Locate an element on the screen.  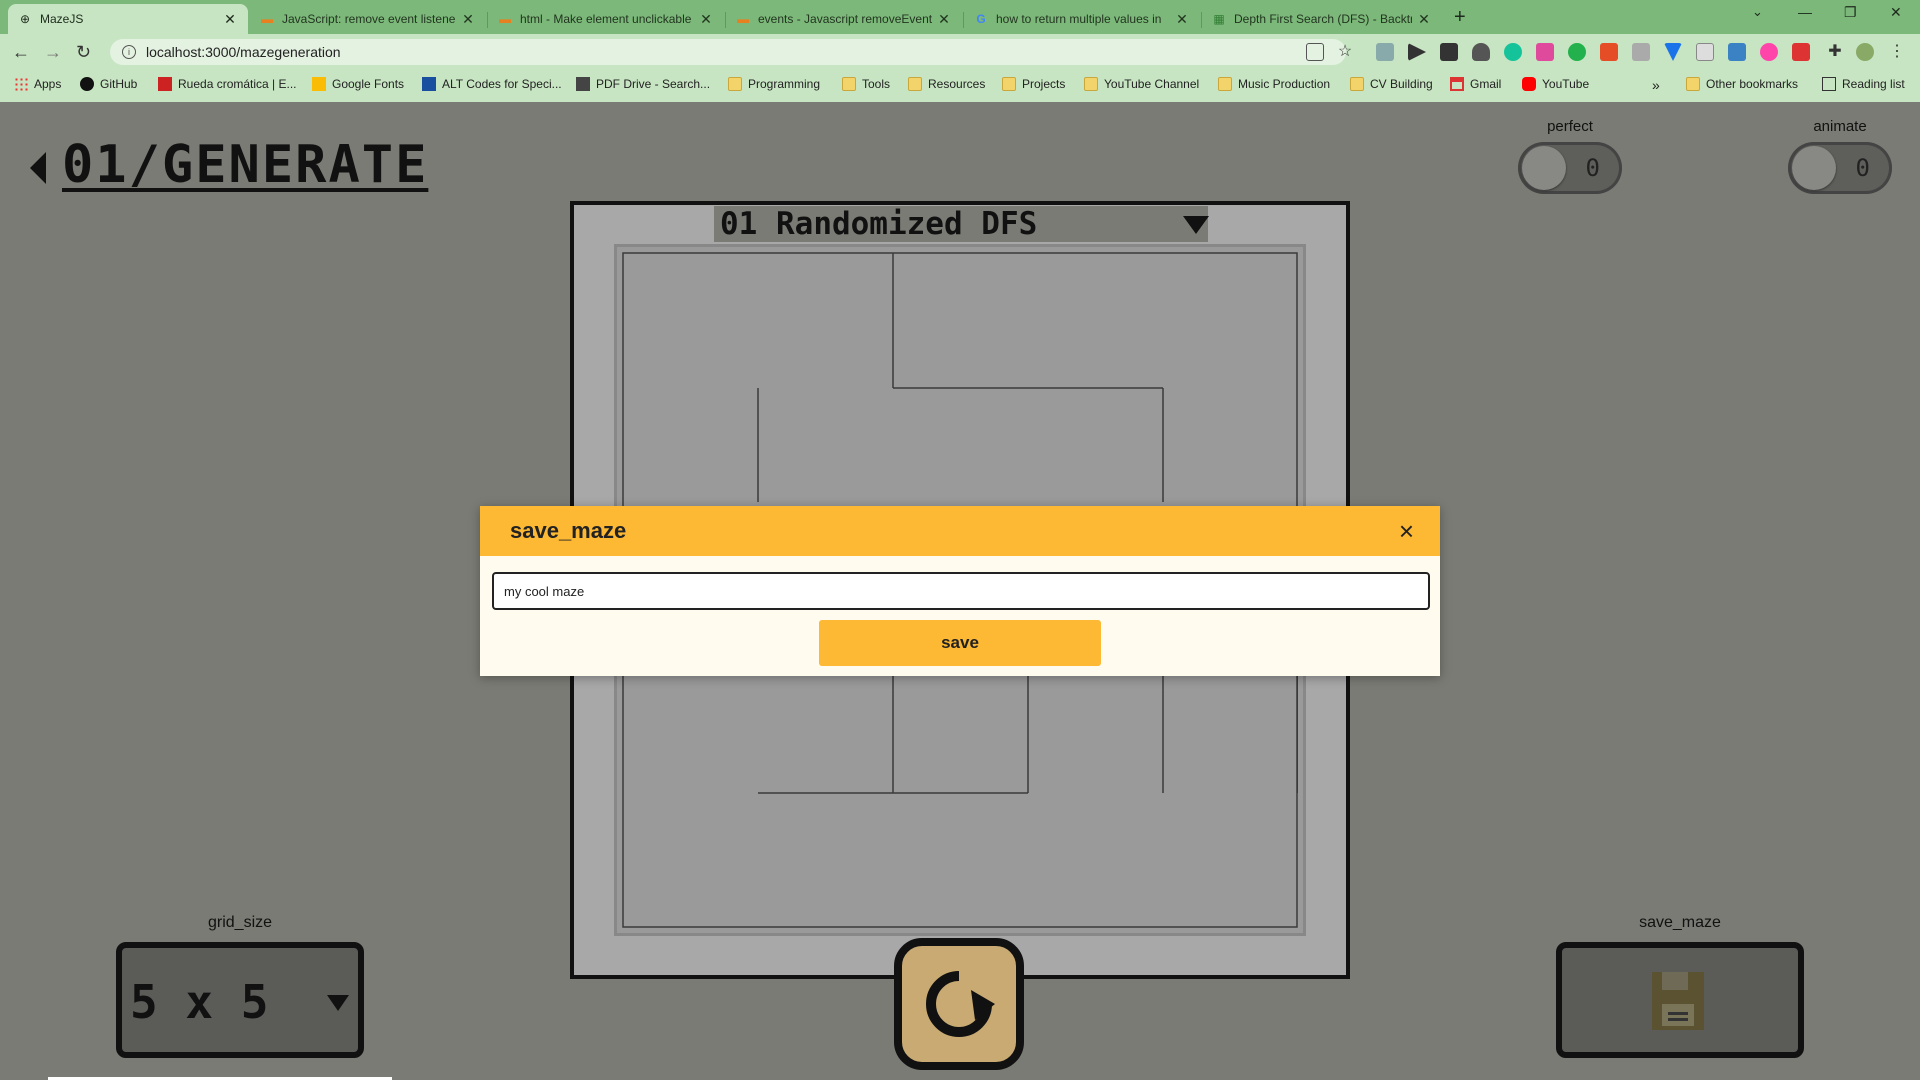
bookmark-music-production: Music Production is located at coordinates (1274, 84).